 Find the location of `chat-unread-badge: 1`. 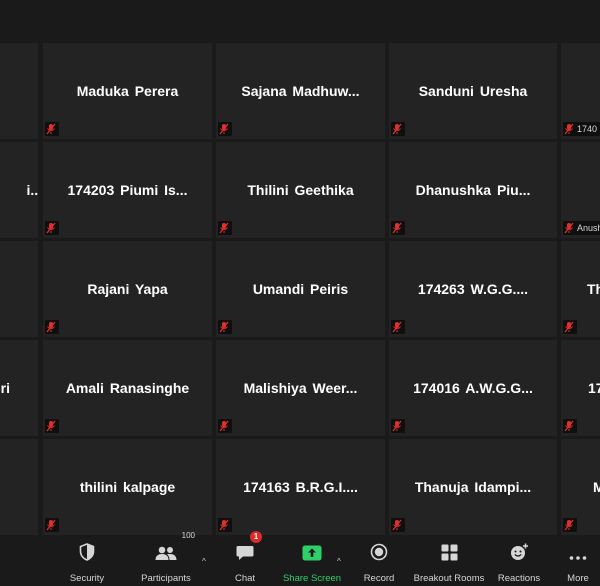

chat-unread-badge: 1 is located at coordinates (256, 537).